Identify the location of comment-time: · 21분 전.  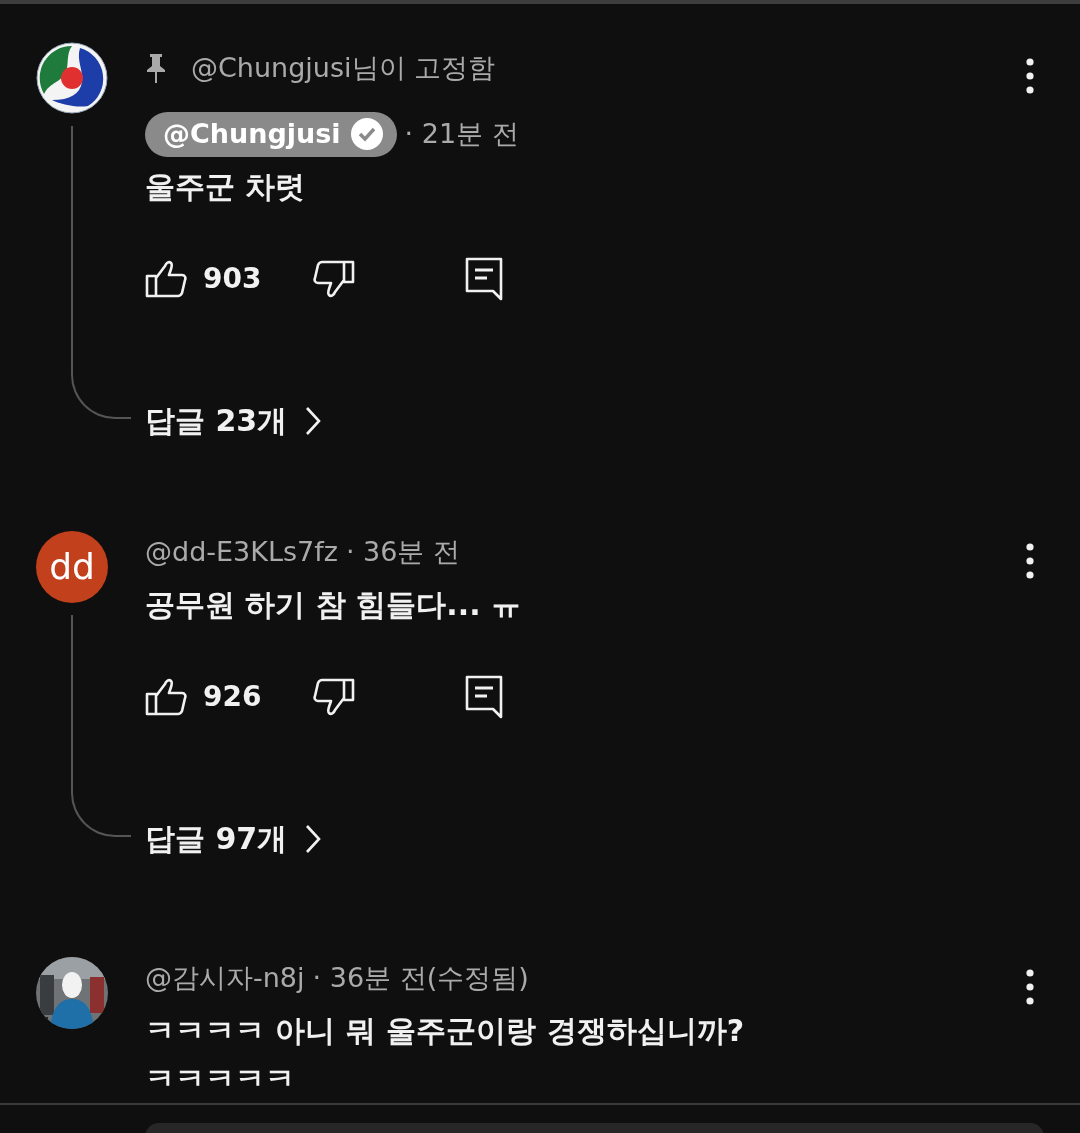
(461, 134).